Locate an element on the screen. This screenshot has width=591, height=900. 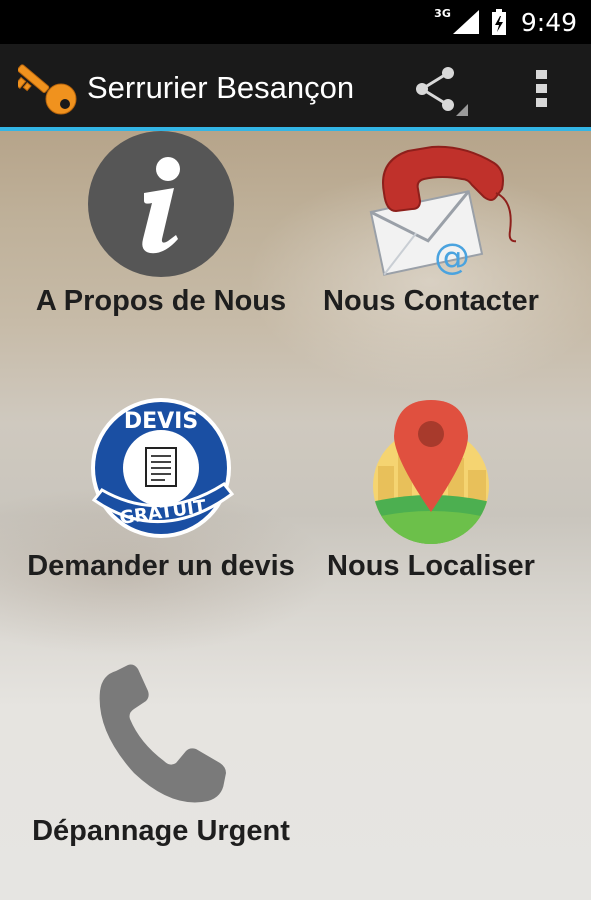
tile-label: Nous Contacter is located at coordinates (431, 301).